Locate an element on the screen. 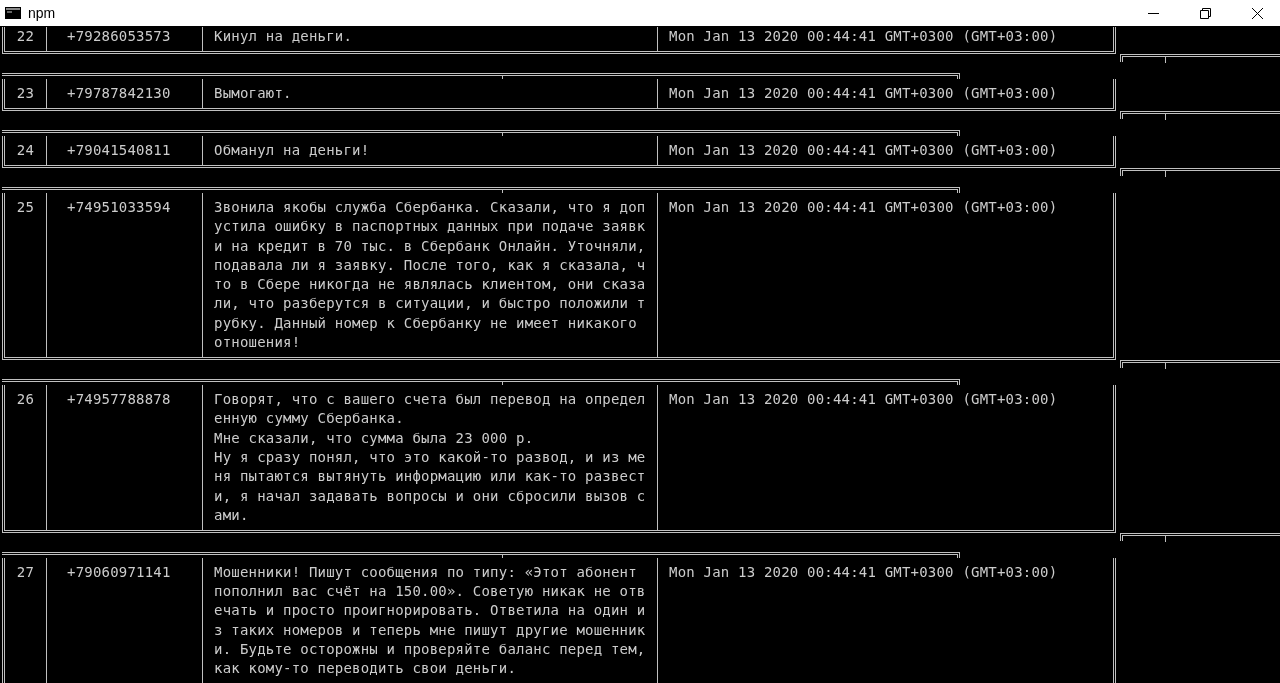 This screenshot has width=1280, height=683. row-number: 22 is located at coordinates (25, 36).